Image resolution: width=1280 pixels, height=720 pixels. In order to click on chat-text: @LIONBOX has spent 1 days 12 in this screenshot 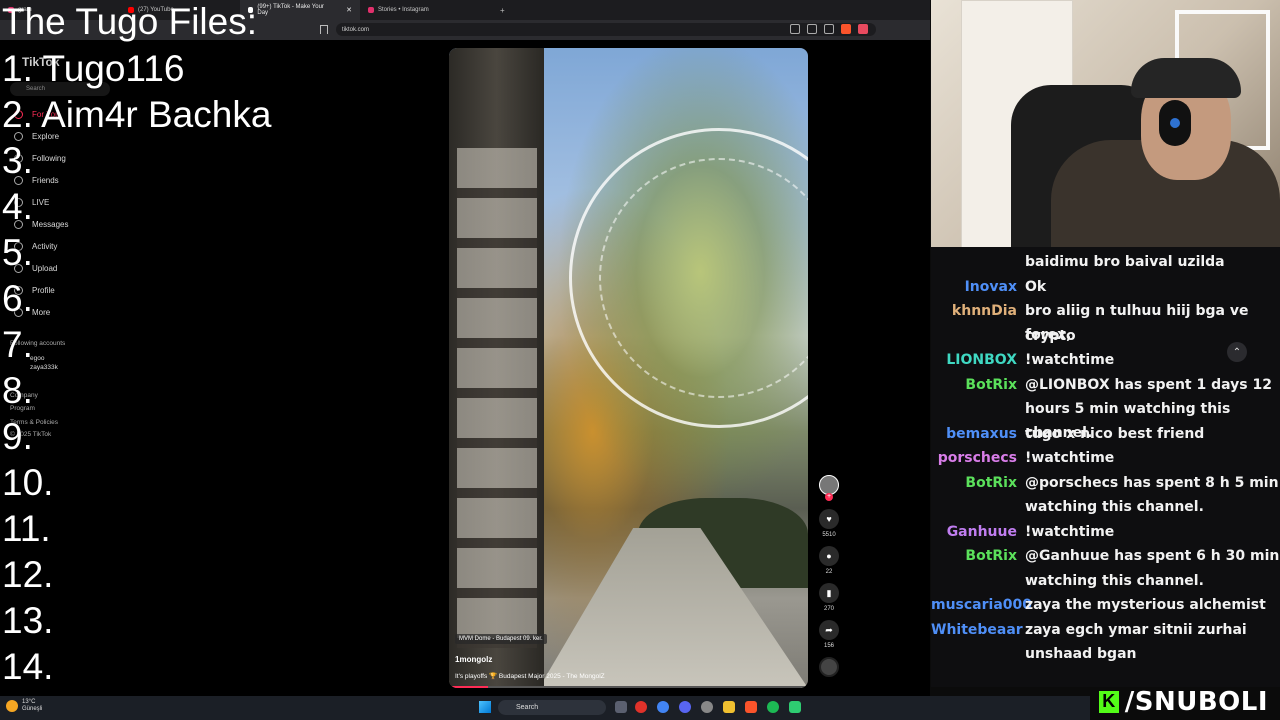, I will do `click(1148, 384)`.